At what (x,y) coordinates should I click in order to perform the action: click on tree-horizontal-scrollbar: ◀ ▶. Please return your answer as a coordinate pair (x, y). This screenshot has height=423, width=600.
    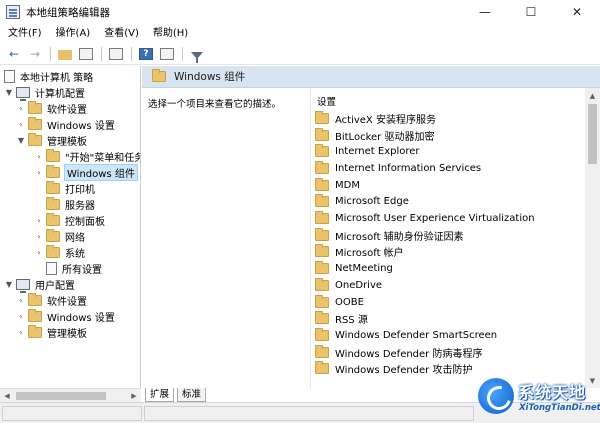
    Looking at the image, I should click on (70, 395).